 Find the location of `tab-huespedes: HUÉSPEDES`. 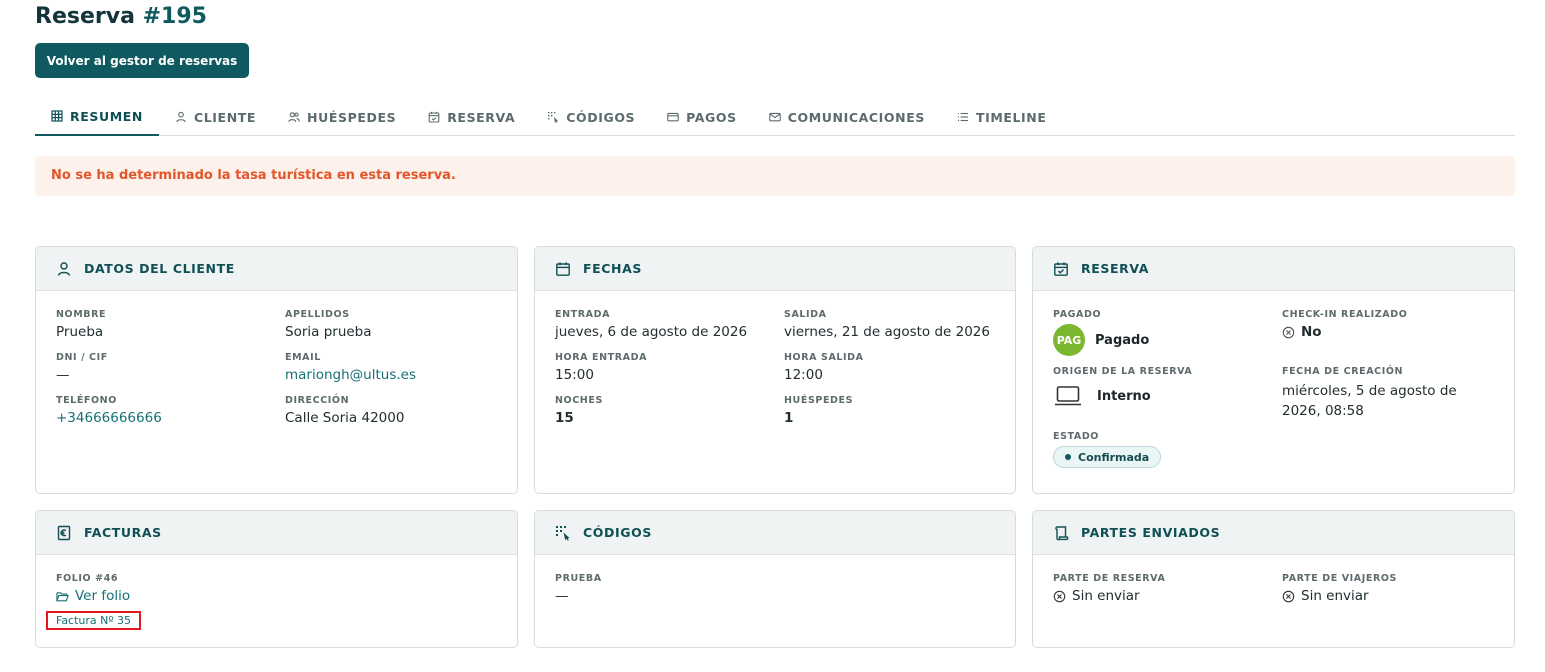

tab-huespedes: HUÉSPEDES is located at coordinates (342, 117).